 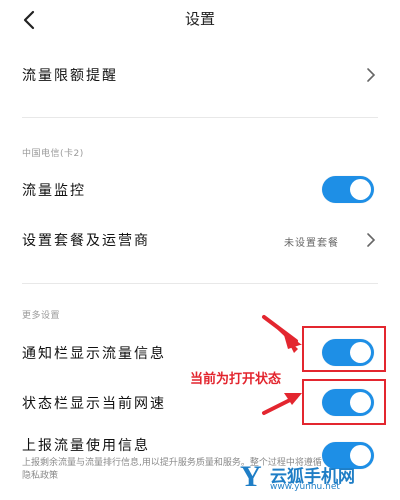 What do you see at coordinates (53, 154) in the screenshot?
I see `section-label-carrier: 中国电信(卡2)` at bounding box center [53, 154].